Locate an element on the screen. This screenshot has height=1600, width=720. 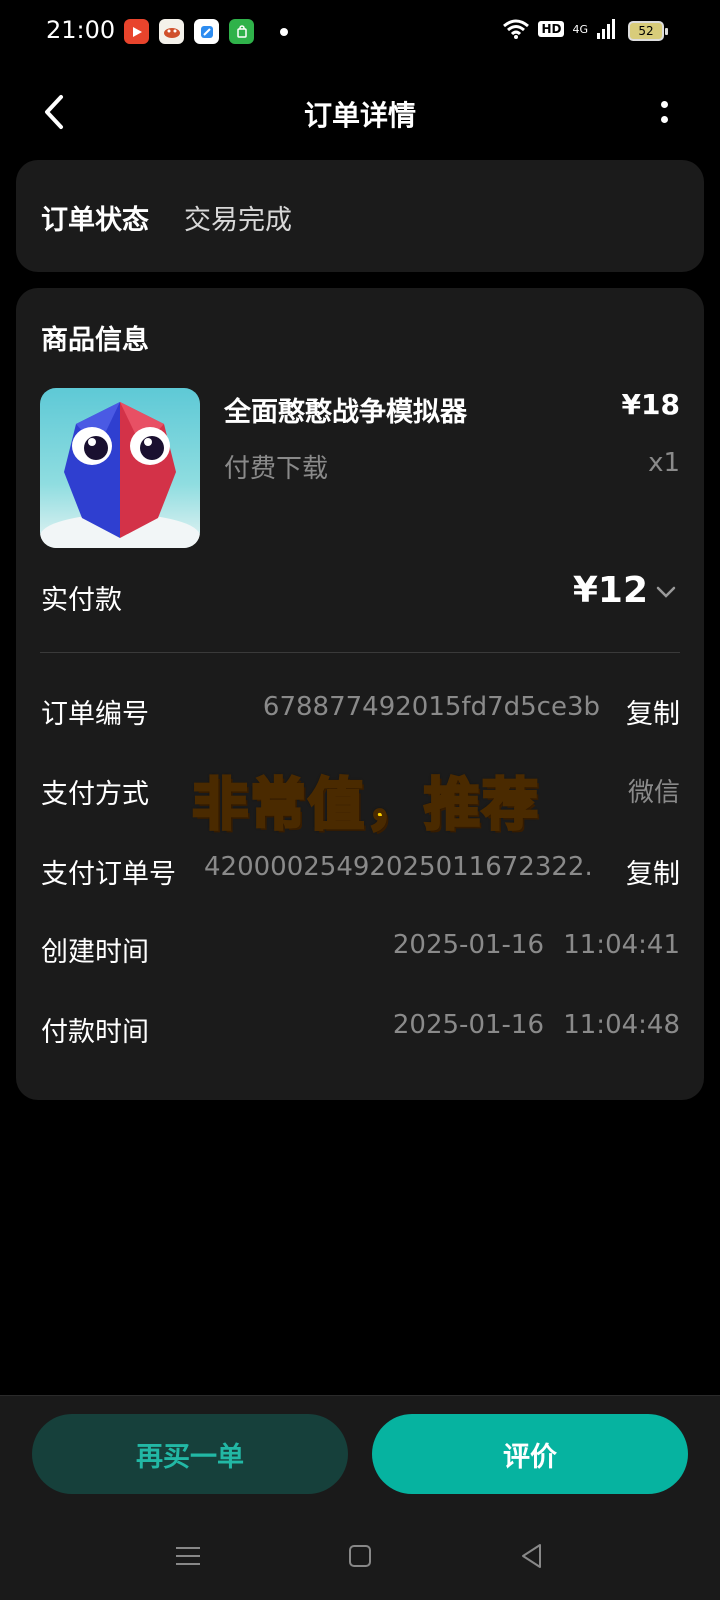
product-type: 付费下载 is located at coordinates (276, 469).